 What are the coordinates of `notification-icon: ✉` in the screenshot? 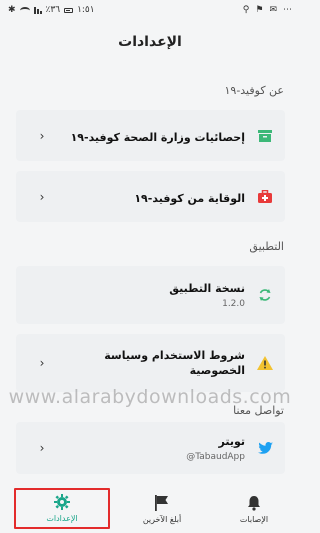 It's located at (273, 9).